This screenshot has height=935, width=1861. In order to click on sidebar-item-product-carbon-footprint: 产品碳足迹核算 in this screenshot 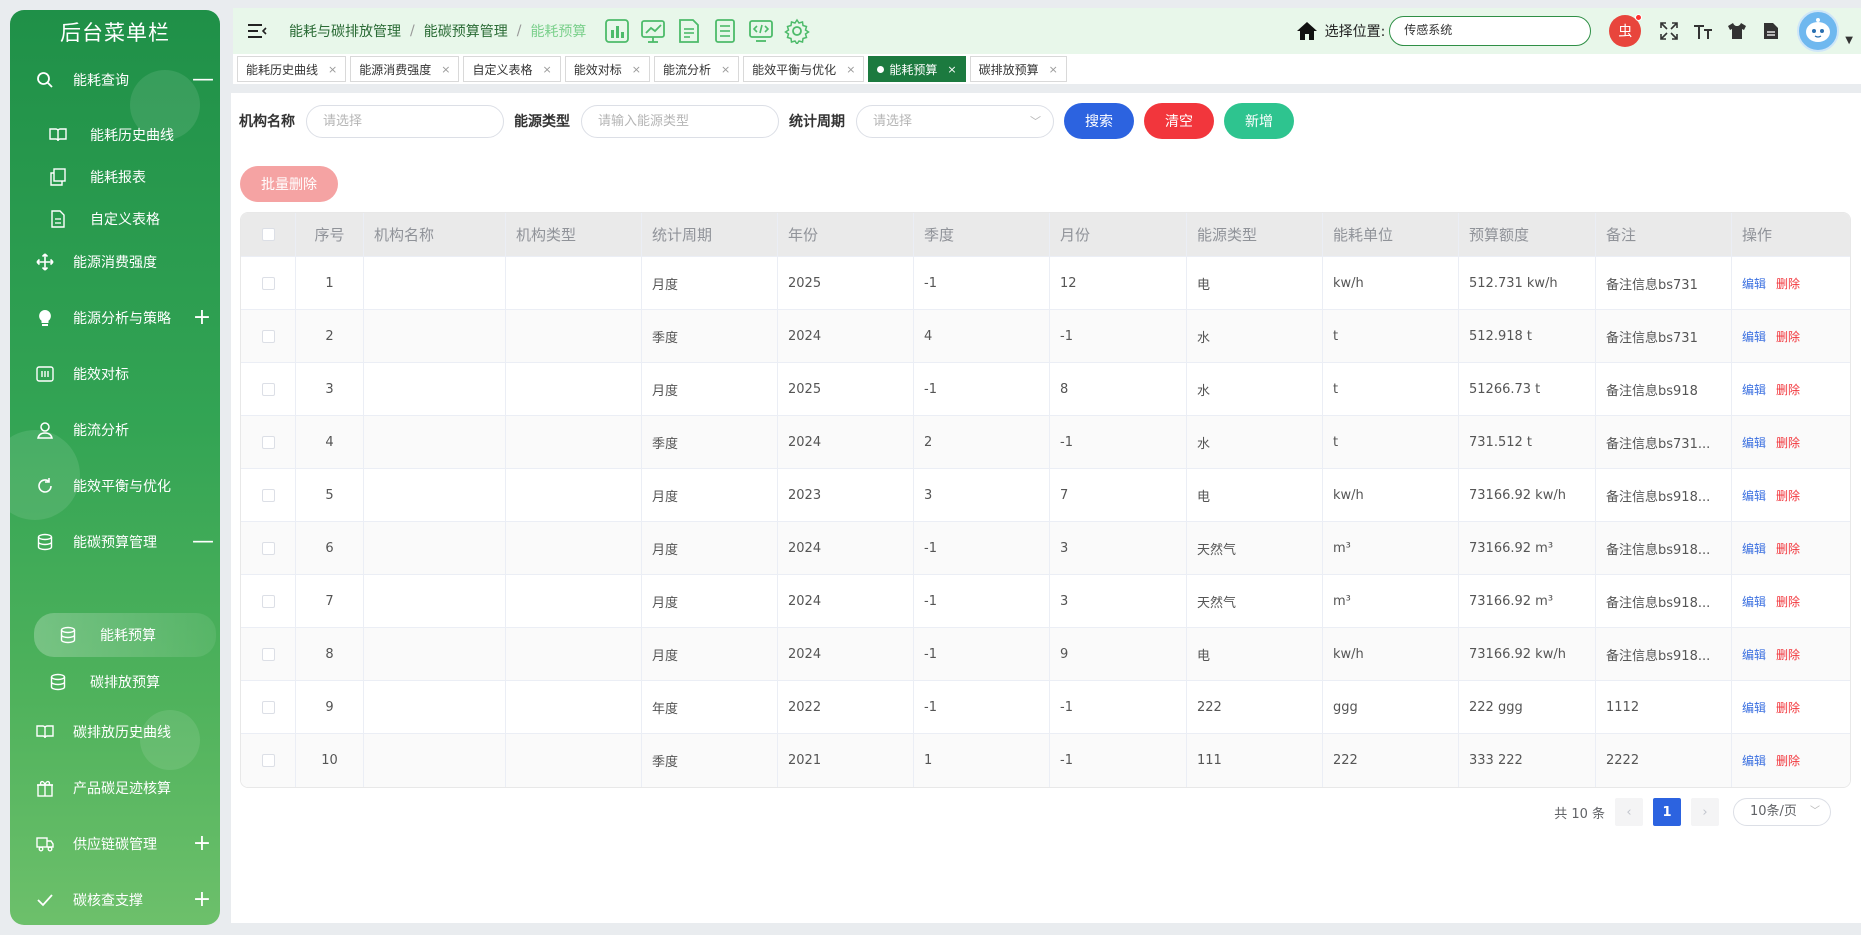, I will do `click(115, 788)`.